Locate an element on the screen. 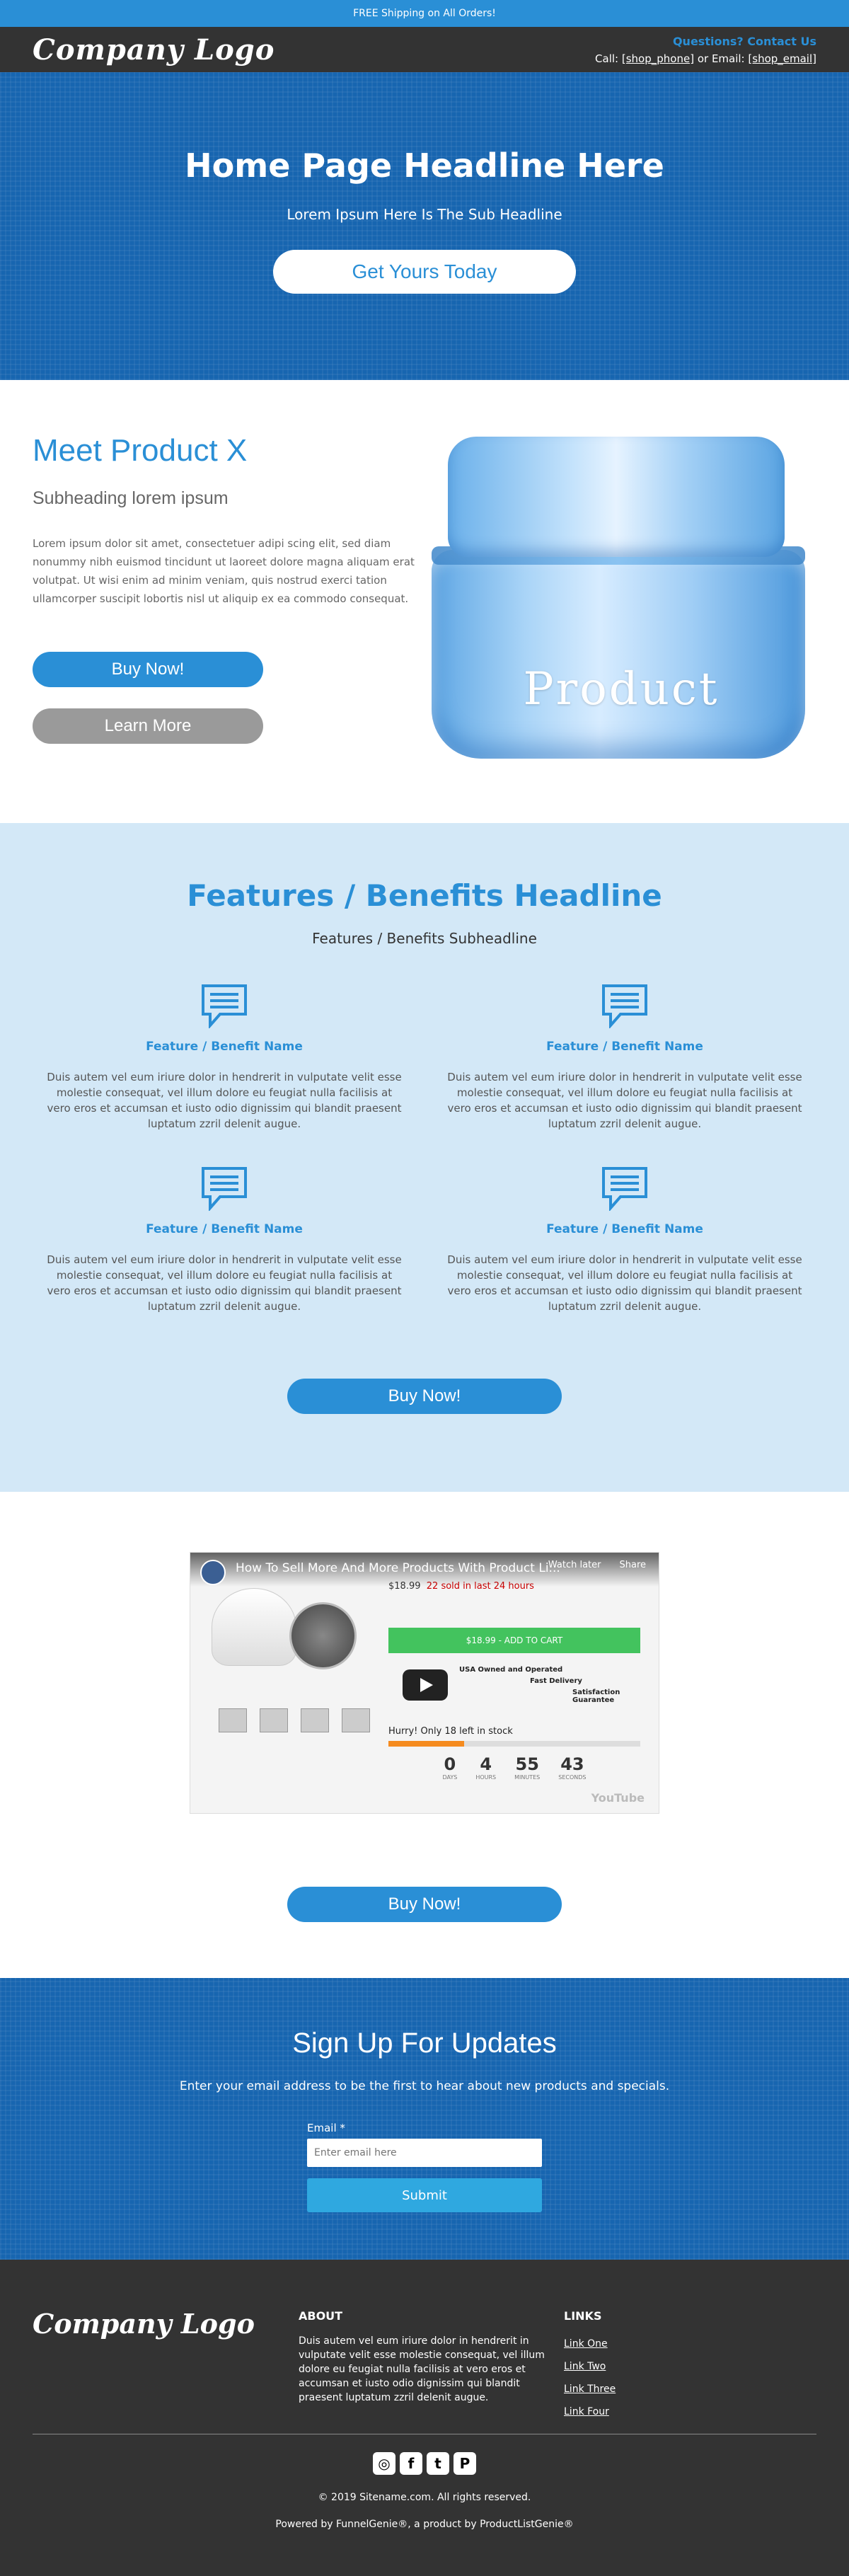 The image size is (849, 2576). timer-minutes: 55 MINUTES is located at coordinates (527, 1768).